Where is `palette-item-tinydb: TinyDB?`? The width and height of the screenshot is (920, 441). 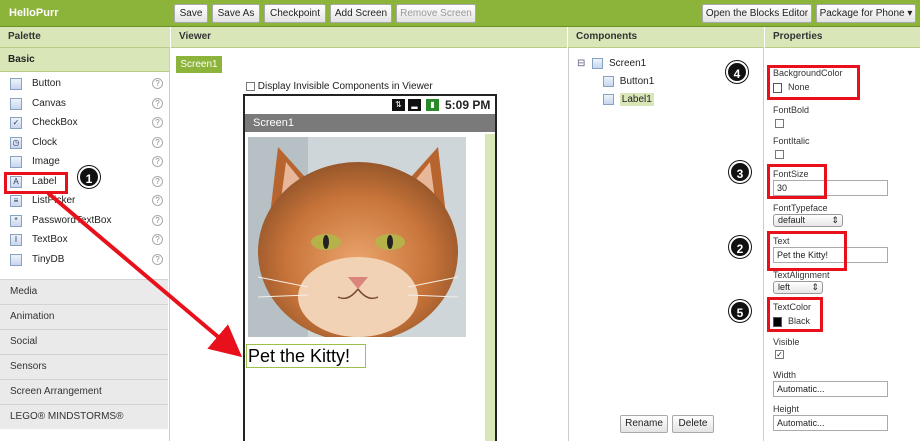
palette-item-tinydb: TinyDB? is located at coordinates (84, 260).